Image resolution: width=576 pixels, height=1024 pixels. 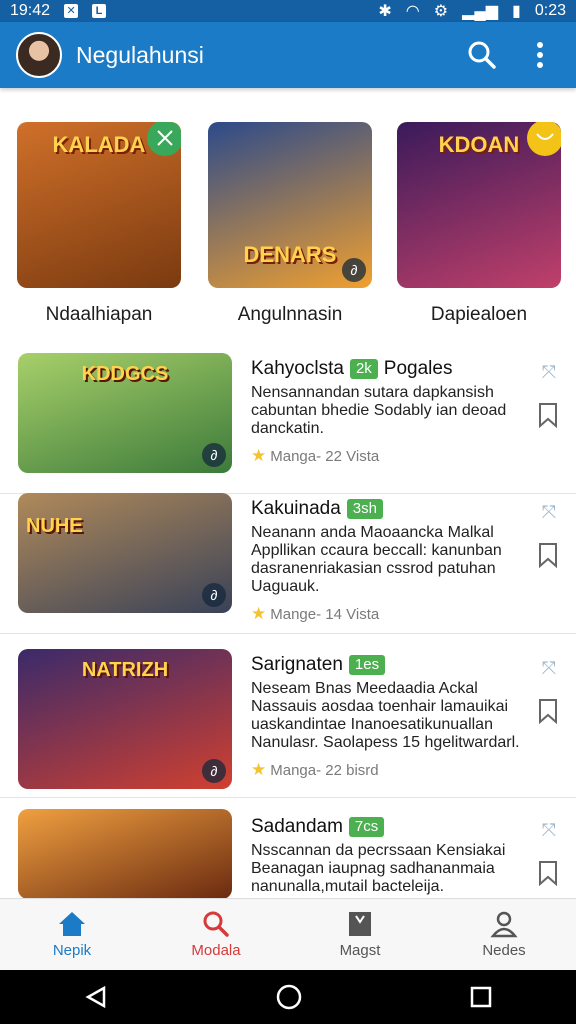 I want to click on search-button, so click(x=482, y=55).